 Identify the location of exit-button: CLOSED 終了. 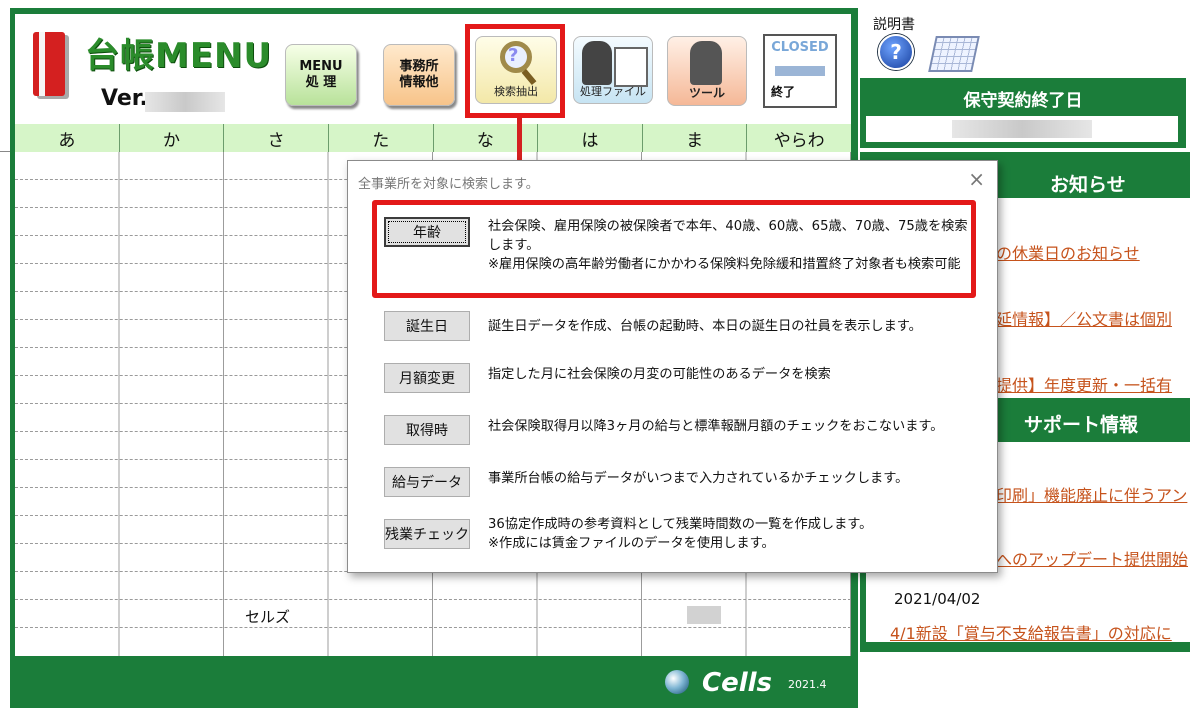
(800, 71).